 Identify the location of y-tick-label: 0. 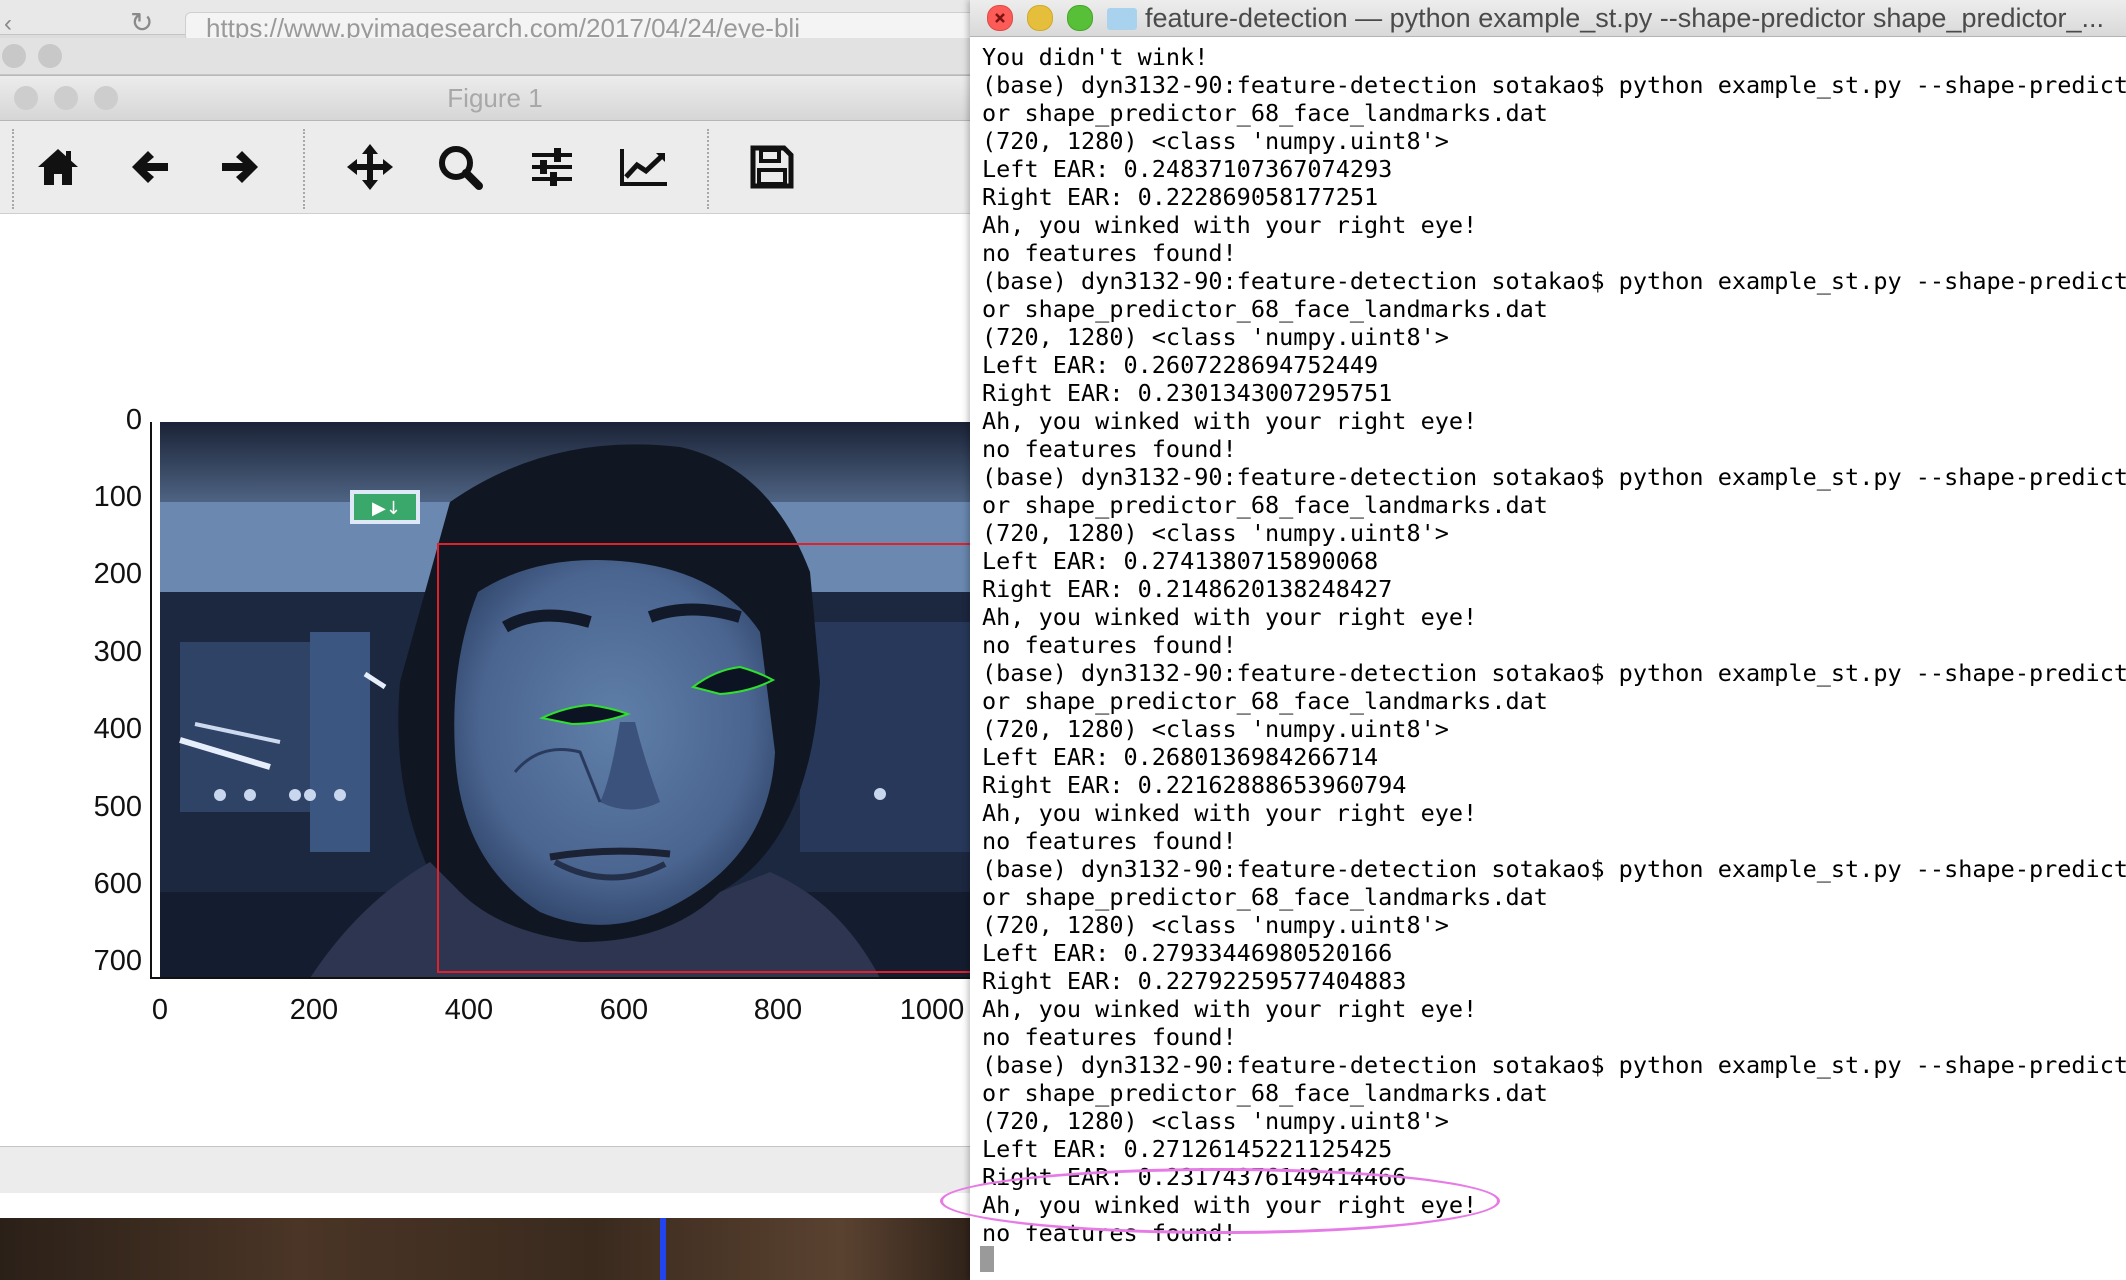
(133, 420).